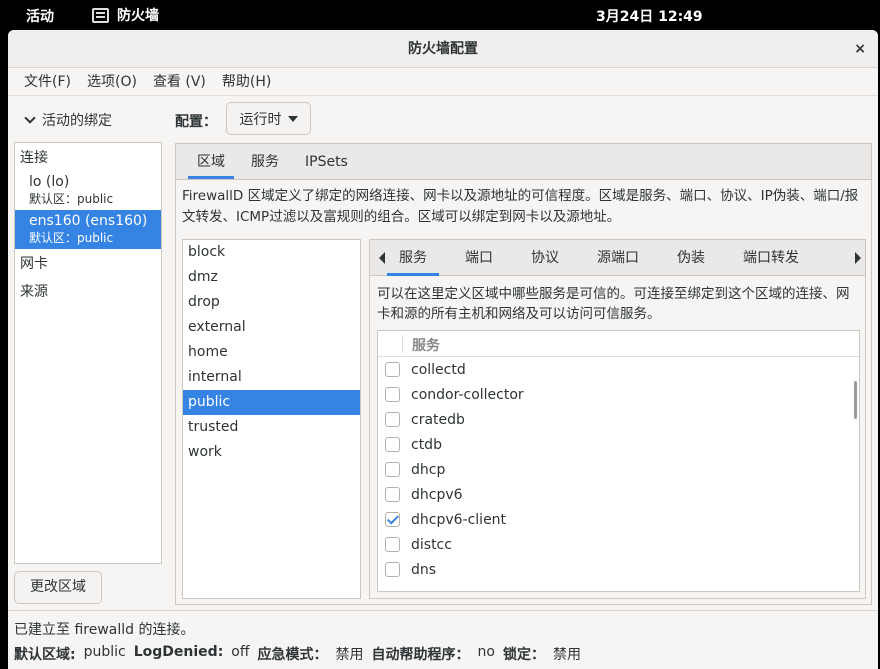 Image resolution: width=880 pixels, height=669 pixels. What do you see at coordinates (58, 587) in the screenshot?
I see `change-zone-button: 更改区域` at bounding box center [58, 587].